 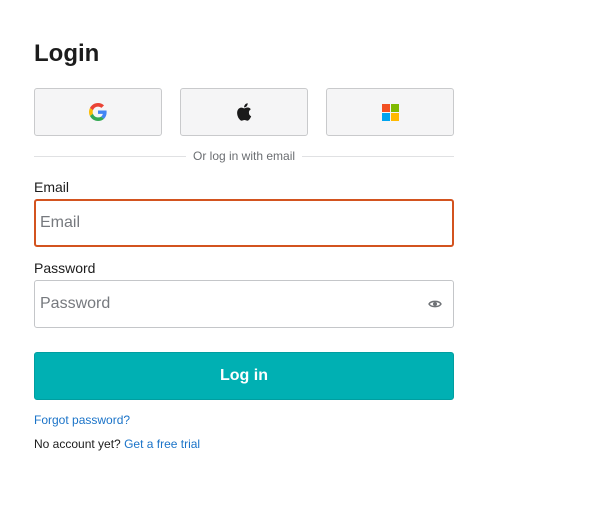 What do you see at coordinates (162, 444) in the screenshot?
I see `free-trial-link: Get a free trial` at bounding box center [162, 444].